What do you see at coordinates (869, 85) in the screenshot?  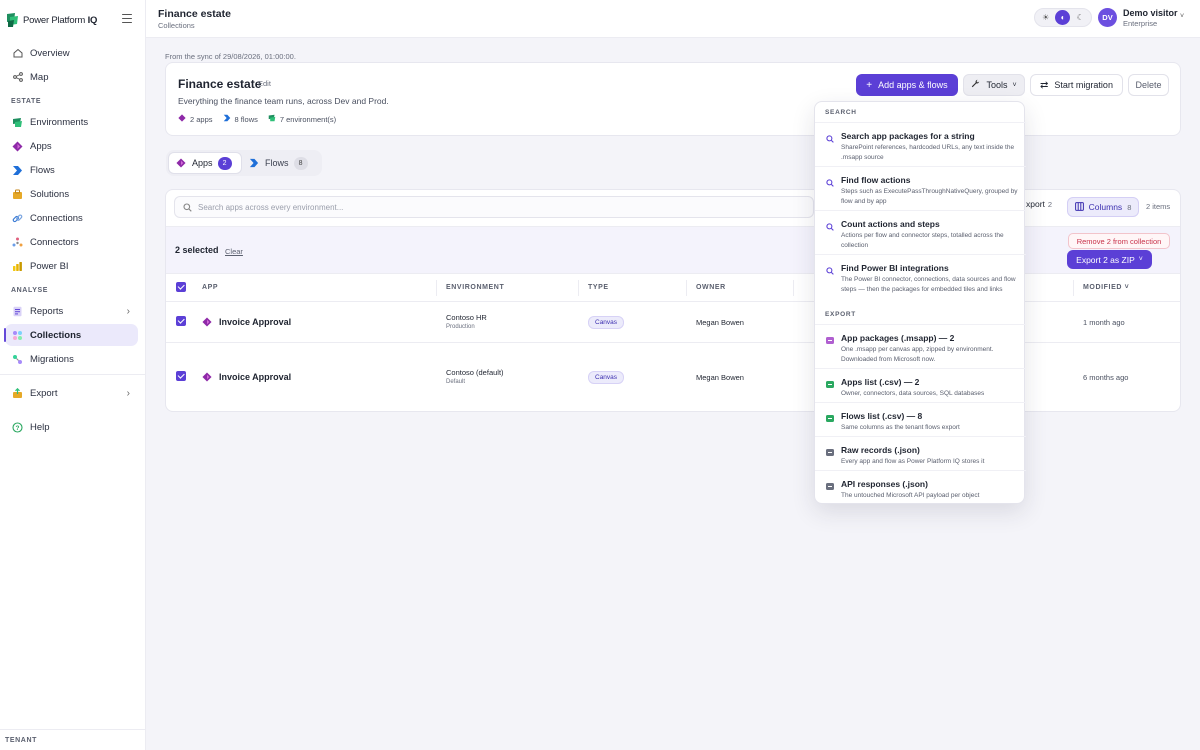 I see `plus-icon: +` at bounding box center [869, 85].